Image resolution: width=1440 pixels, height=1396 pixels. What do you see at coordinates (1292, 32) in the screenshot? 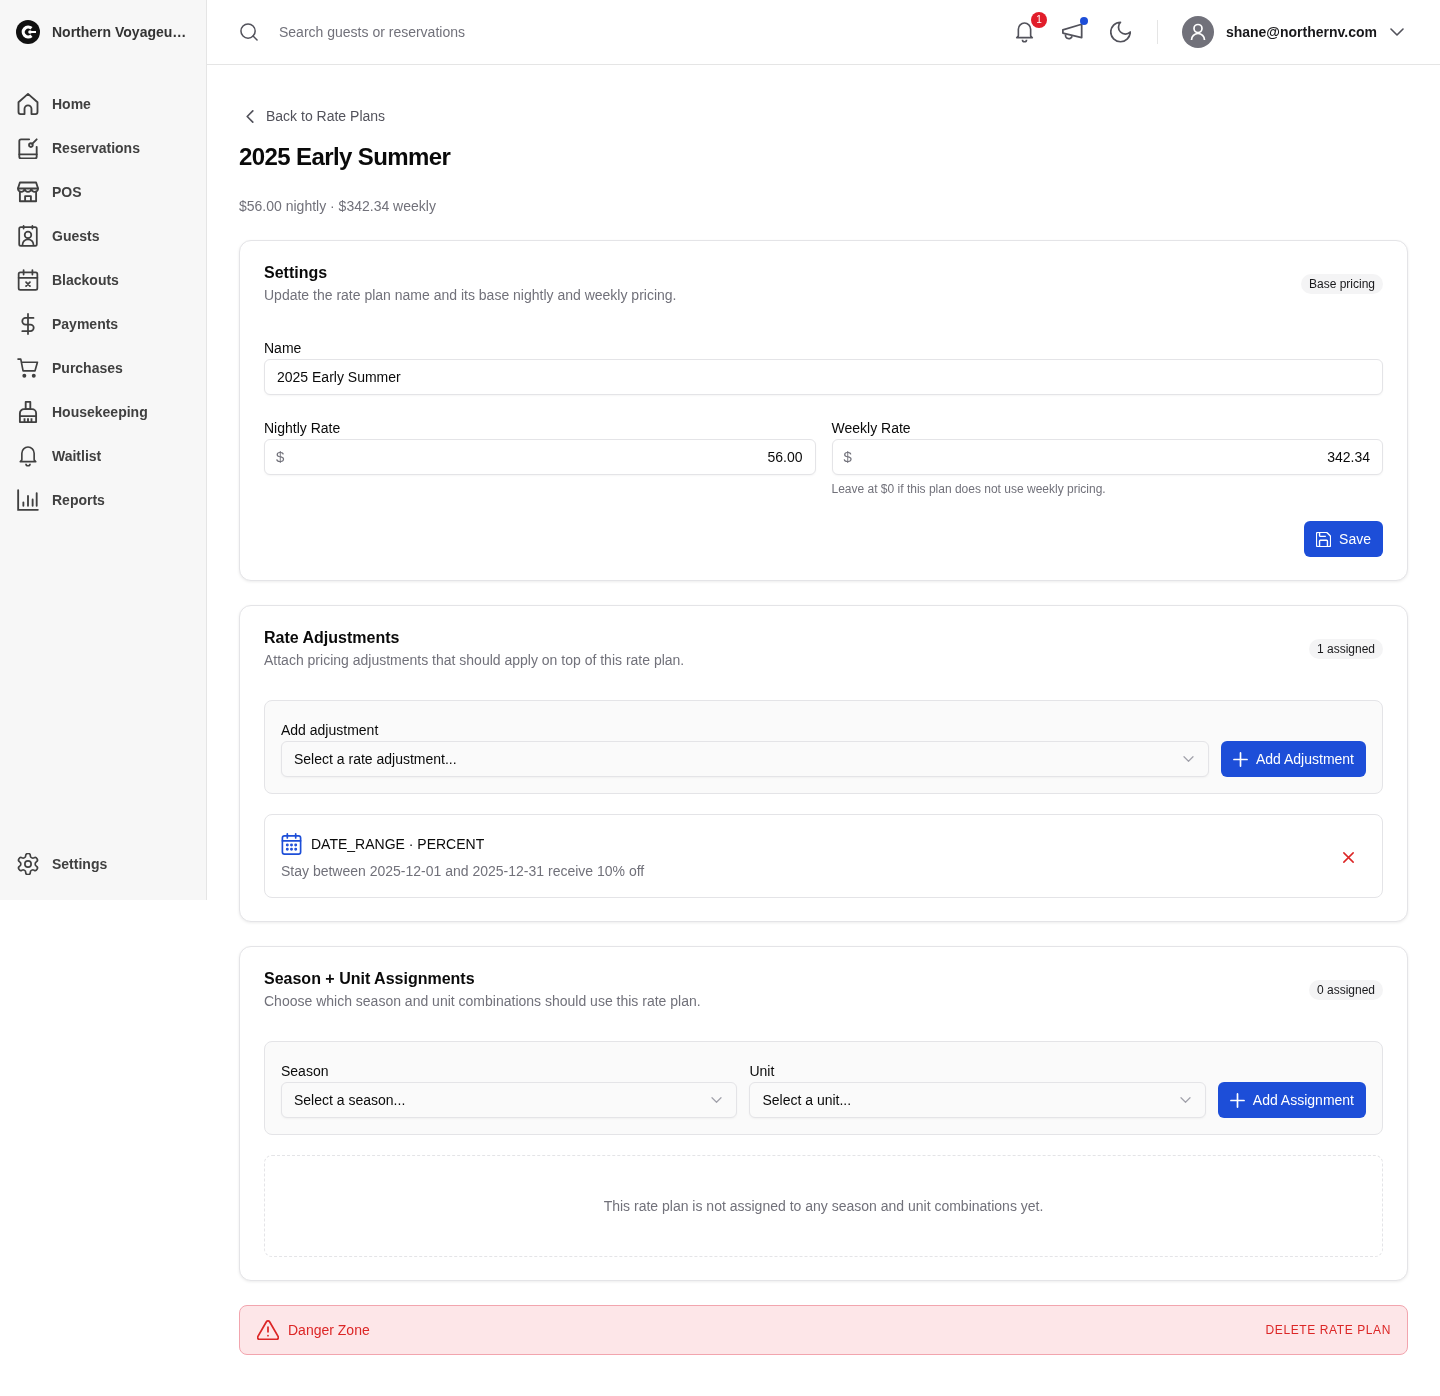
I see `account-menu-button: shane@northernv.com` at bounding box center [1292, 32].